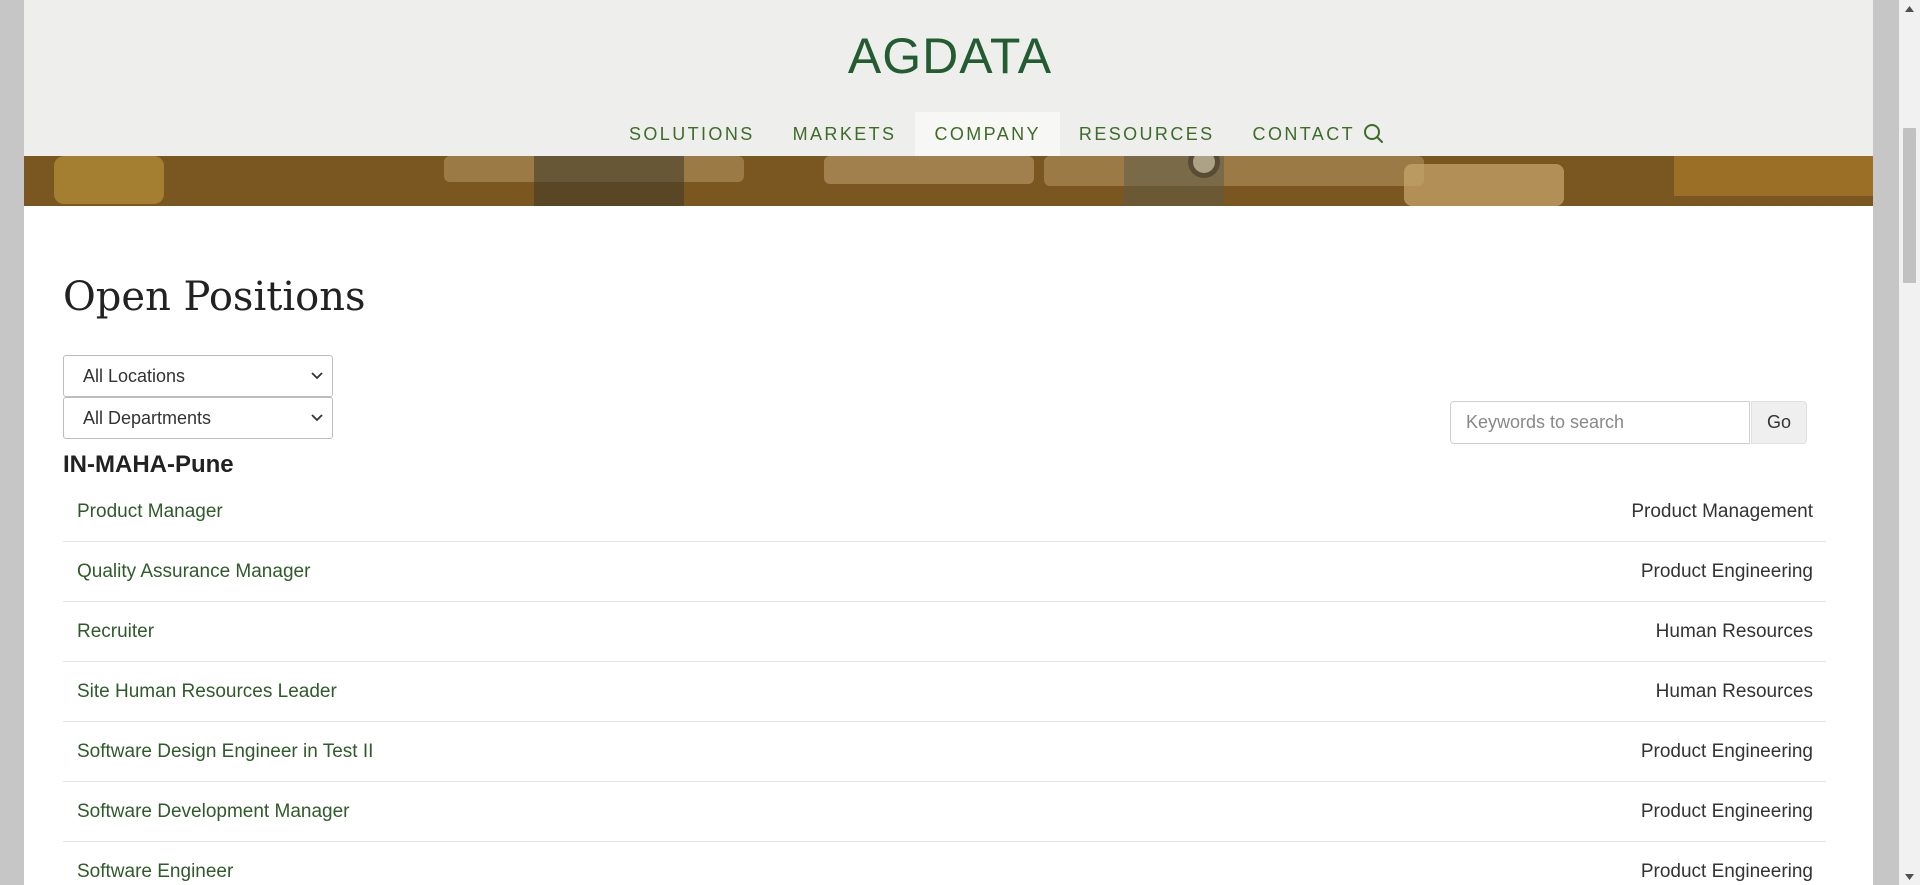  What do you see at coordinates (1600, 422) in the screenshot?
I see `keyword-search-input` at bounding box center [1600, 422].